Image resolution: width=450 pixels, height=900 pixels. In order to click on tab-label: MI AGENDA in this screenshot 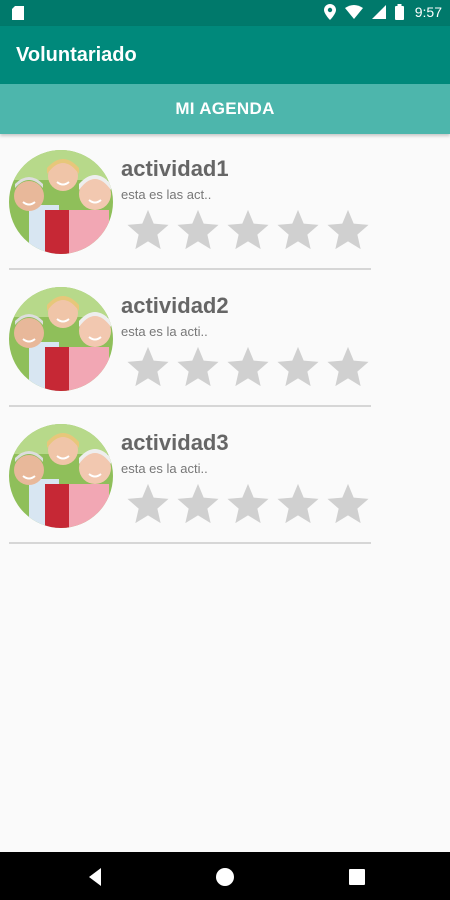, I will do `click(225, 108)`.